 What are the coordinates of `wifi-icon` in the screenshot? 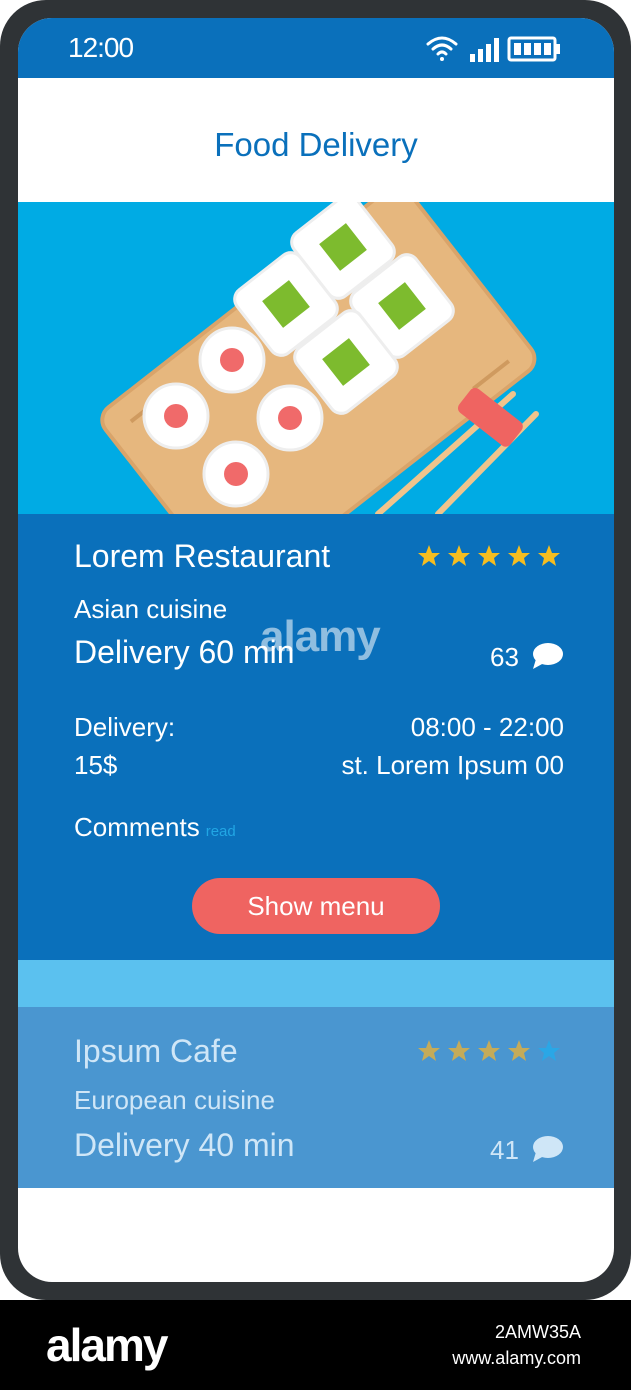 It's located at (442, 48).